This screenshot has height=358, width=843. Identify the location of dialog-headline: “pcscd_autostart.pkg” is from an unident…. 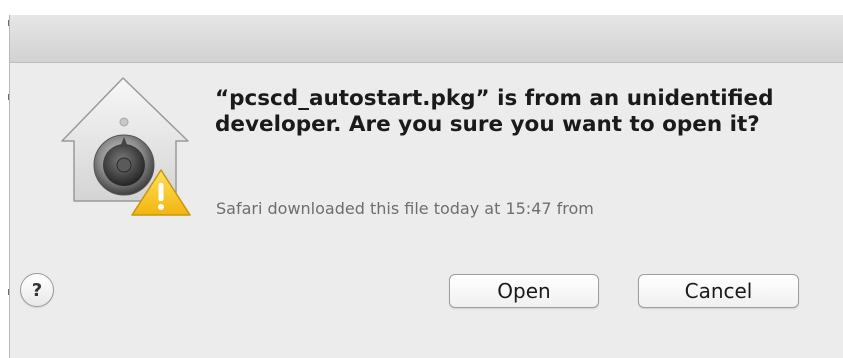
(494, 111).